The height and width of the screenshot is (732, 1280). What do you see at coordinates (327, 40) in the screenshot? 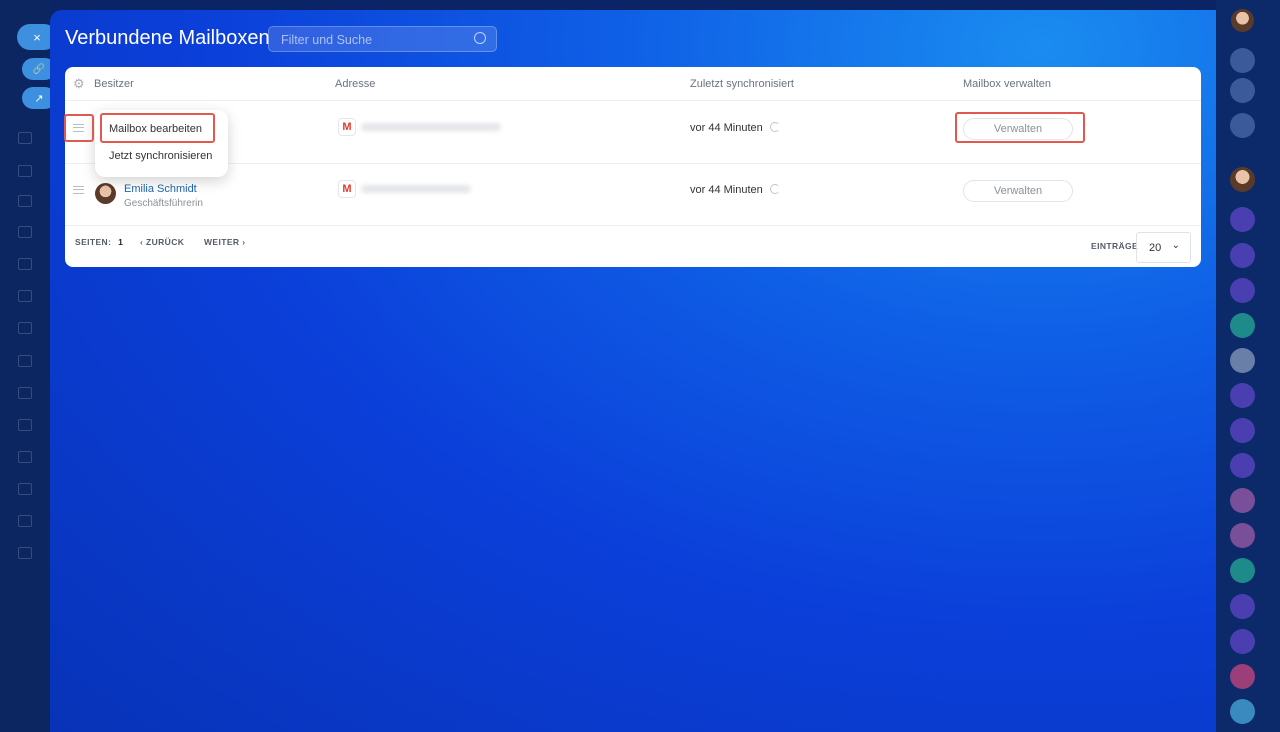
I see `search-placeholder: Filter und Suche` at bounding box center [327, 40].